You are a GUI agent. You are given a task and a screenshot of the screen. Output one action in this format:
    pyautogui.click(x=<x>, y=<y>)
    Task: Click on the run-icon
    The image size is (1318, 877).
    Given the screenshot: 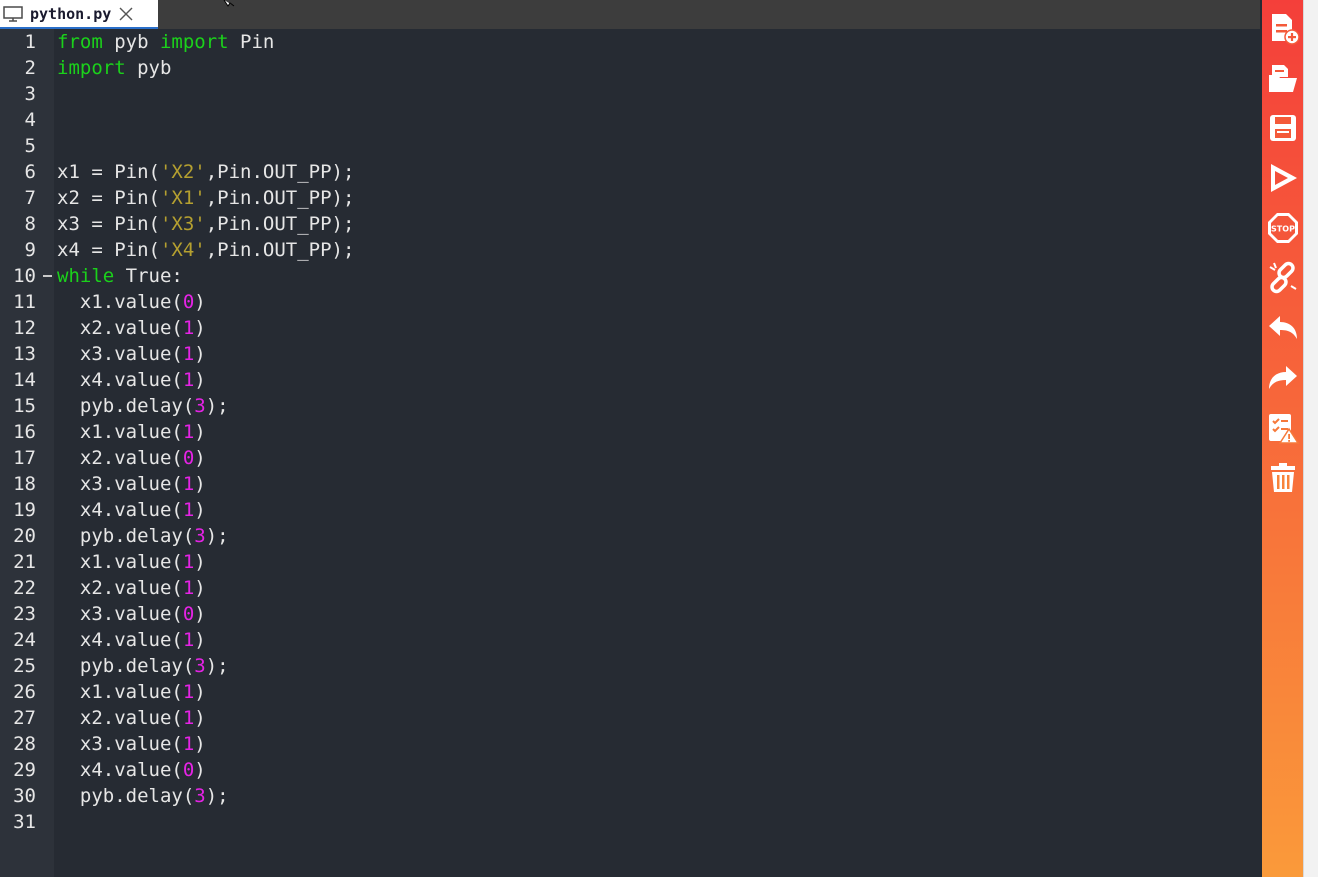 What is the action you would take?
    pyautogui.click(x=1284, y=178)
    